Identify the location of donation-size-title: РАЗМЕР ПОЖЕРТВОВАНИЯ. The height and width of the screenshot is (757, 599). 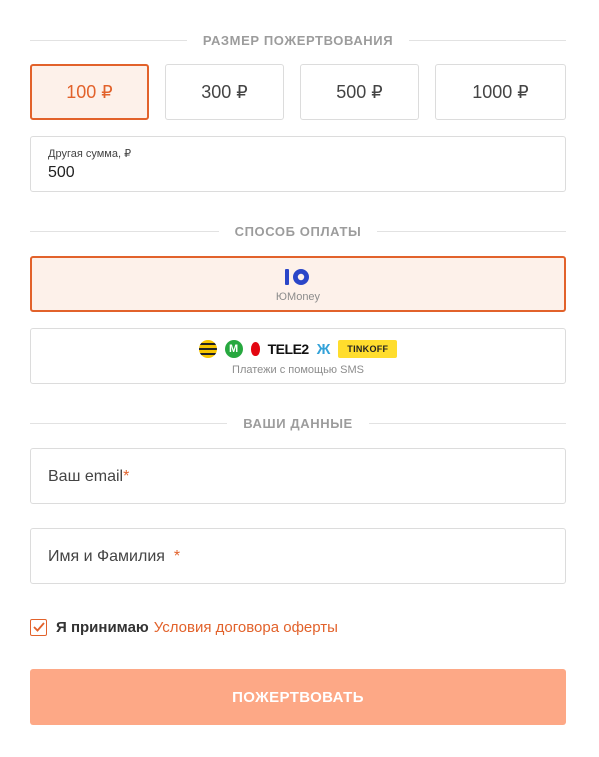
(298, 40).